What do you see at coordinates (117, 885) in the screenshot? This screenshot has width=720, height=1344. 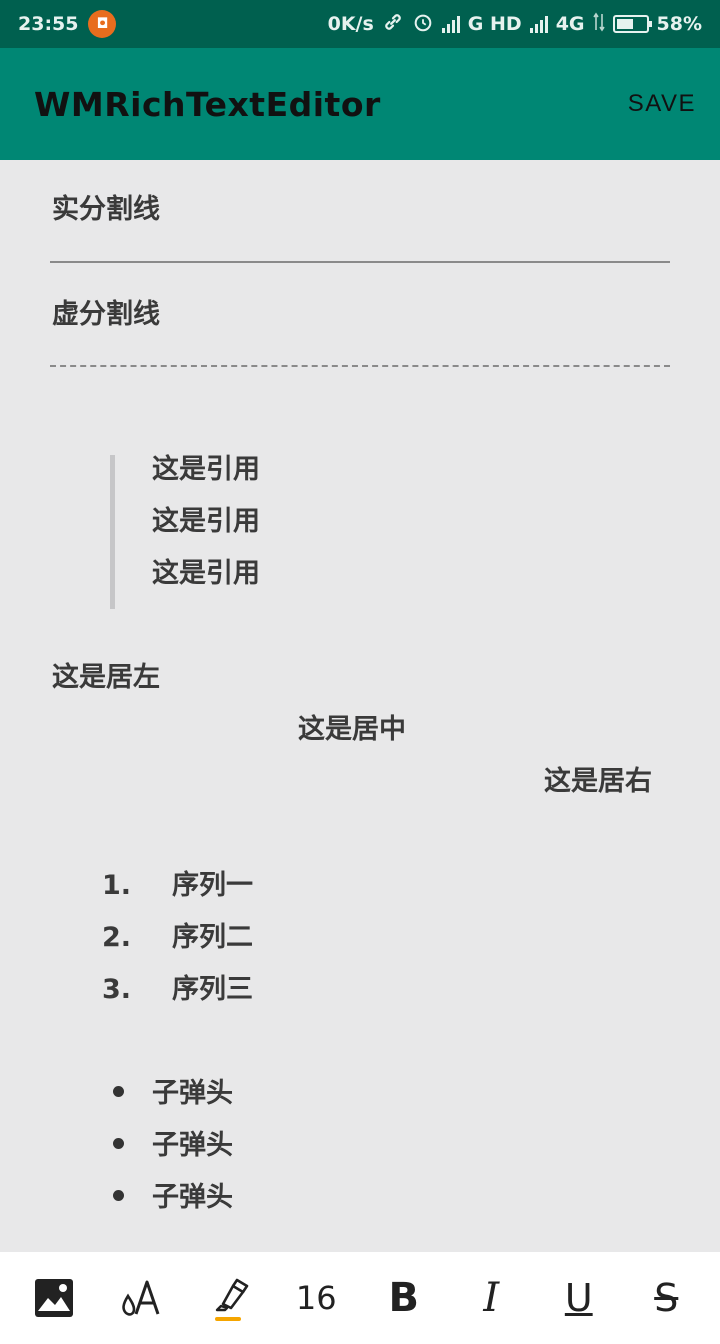 I see `ordered-list-number: 1.` at bounding box center [117, 885].